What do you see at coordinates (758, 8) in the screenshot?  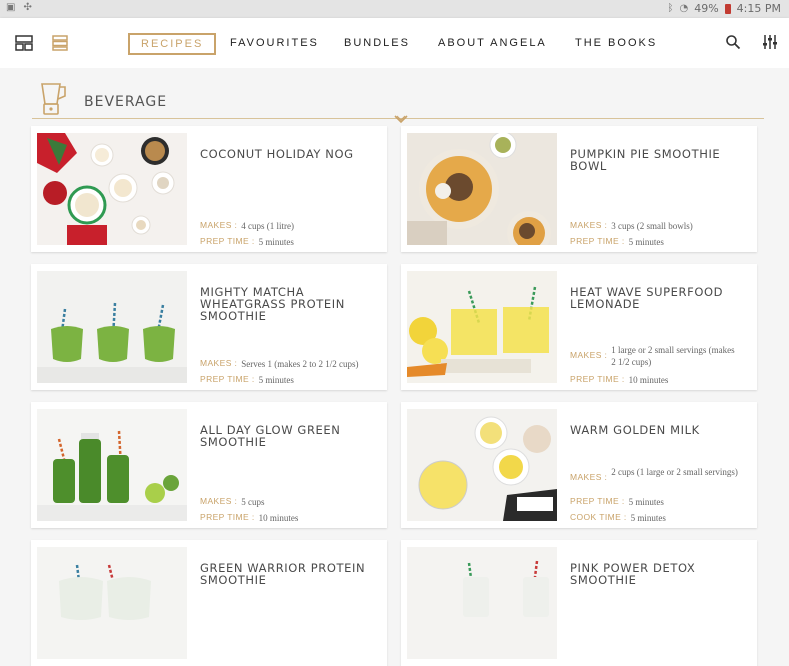 I see `clock: 4:15 PM` at bounding box center [758, 8].